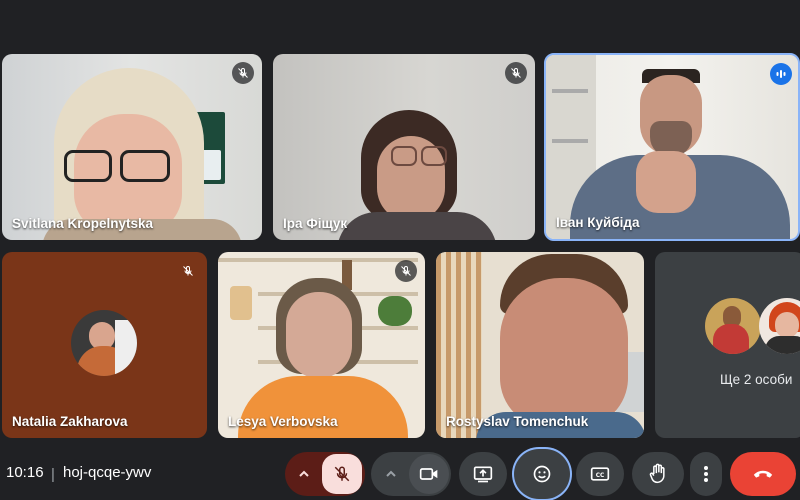 This screenshot has height=500, width=800. I want to click on participant-tile-rostyslav: Rostyslav Tomenchuk, so click(540, 345).